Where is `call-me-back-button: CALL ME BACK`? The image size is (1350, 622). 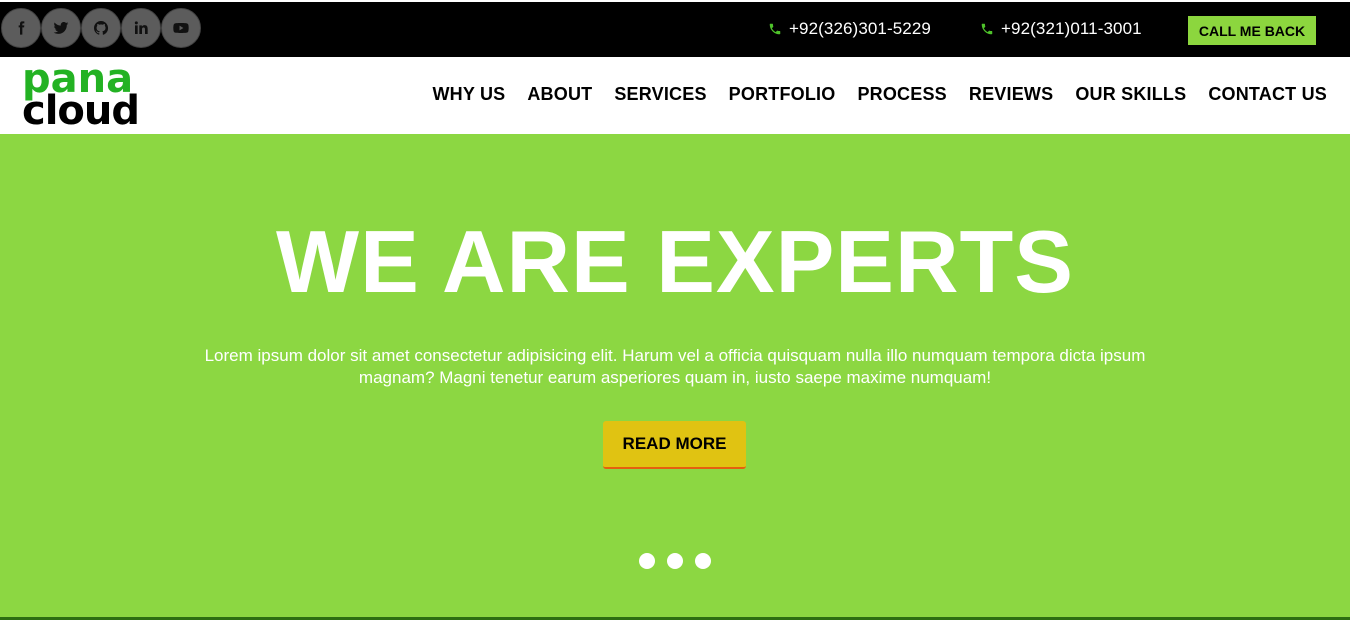 call-me-back-button: CALL ME BACK is located at coordinates (1252, 30).